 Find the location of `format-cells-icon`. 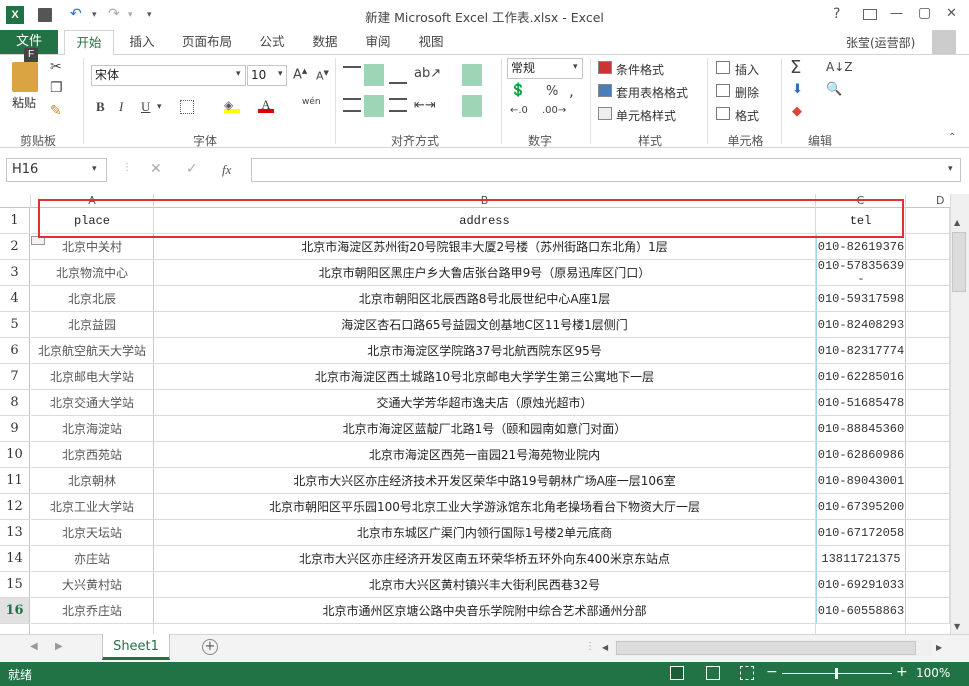

format-cells-icon is located at coordinates (723, 113).